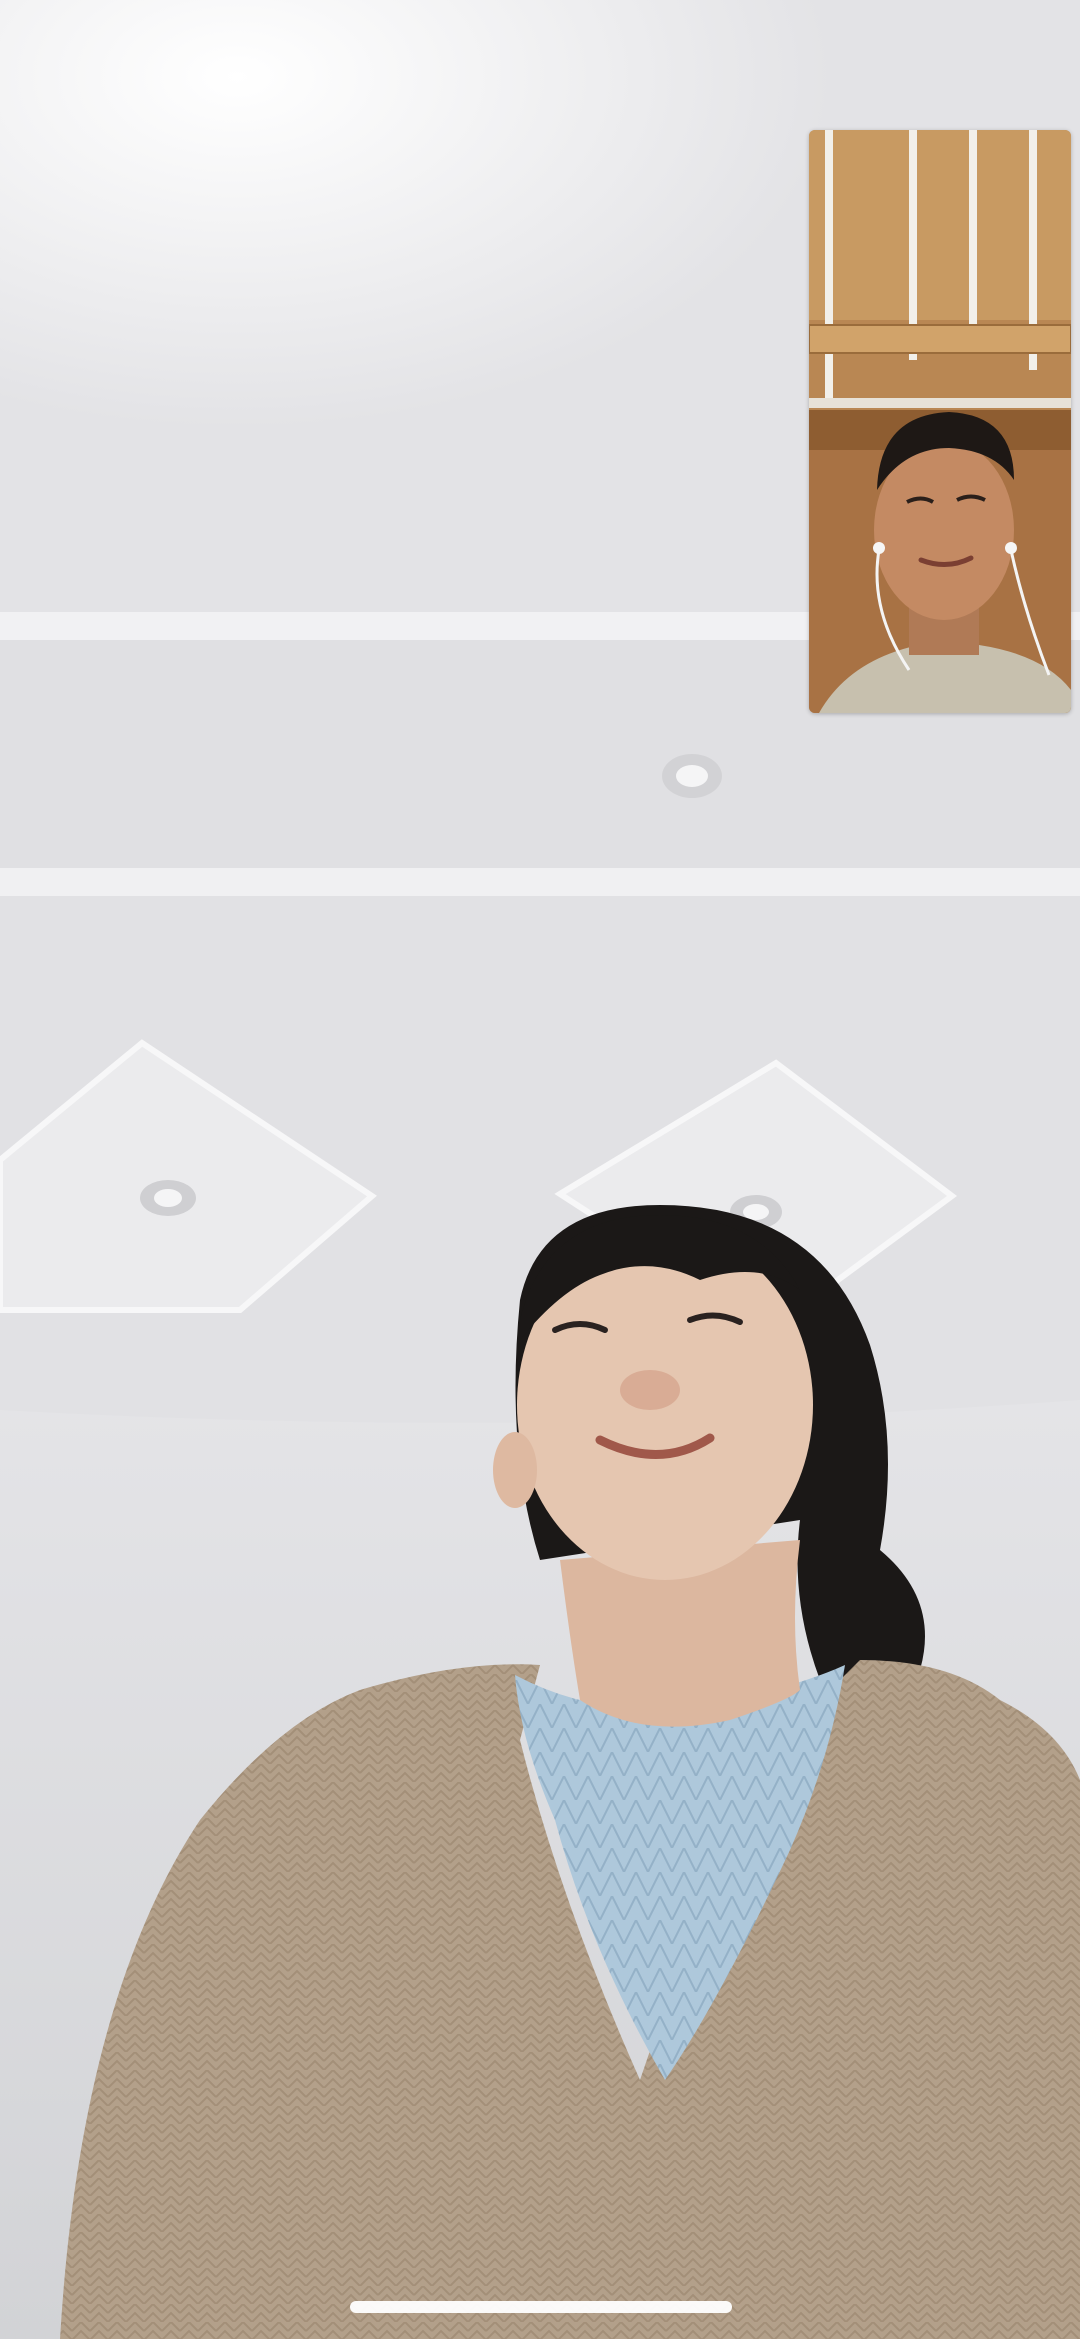 Image resolution: width=1080 pixels, height=2339 pixels. Describe the element at coordinates (515, 1470) in the screenshot. I see `person-ear` at that location.